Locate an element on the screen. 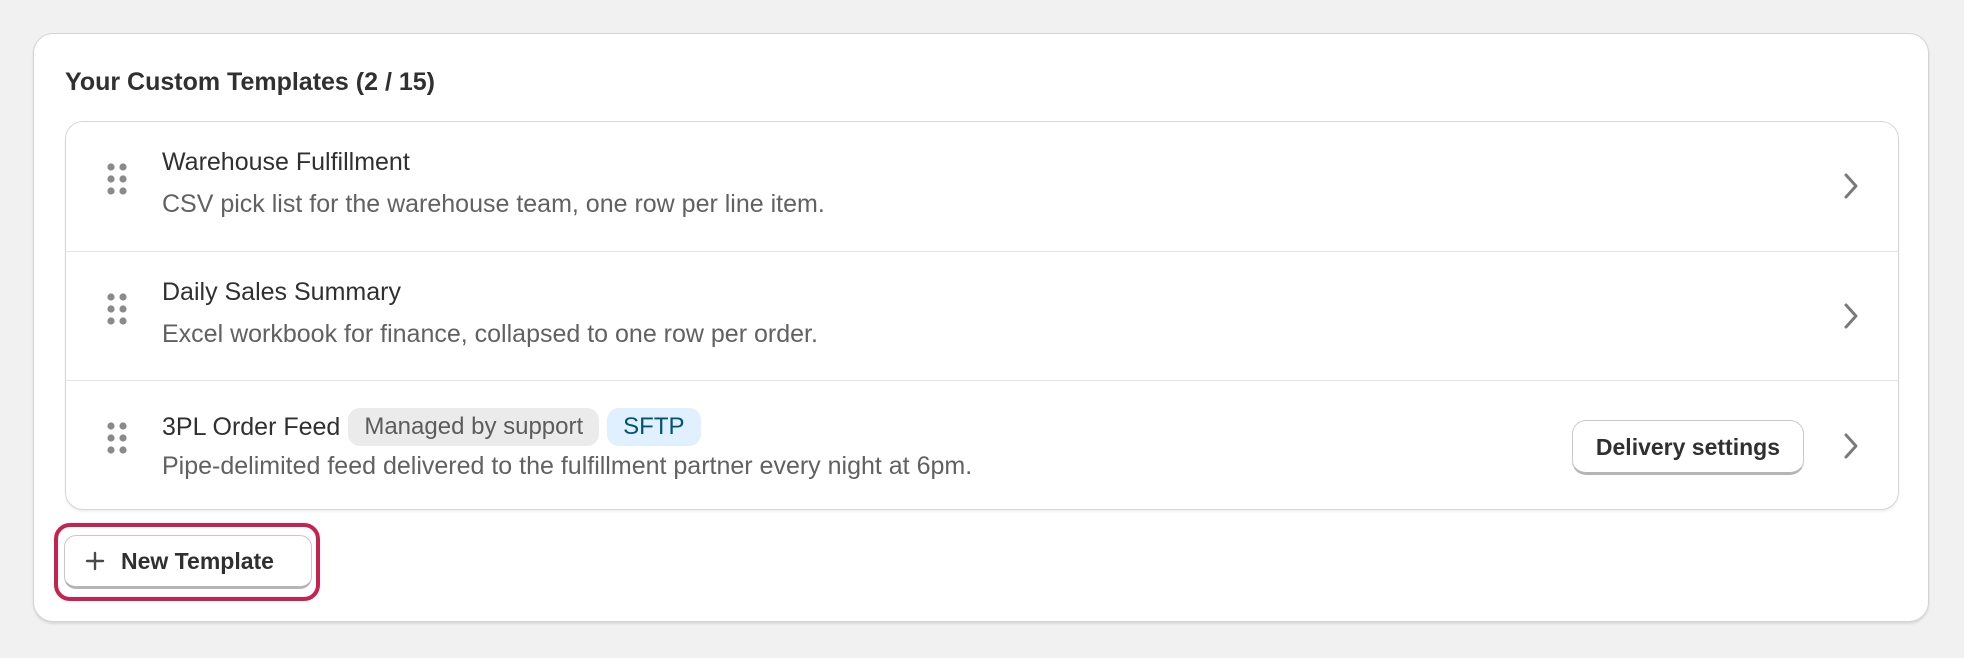 The height and width of the screenshot is (658, 1964). row-title-line: Warehouse Fulfillment is located at coordinates (286, 162).